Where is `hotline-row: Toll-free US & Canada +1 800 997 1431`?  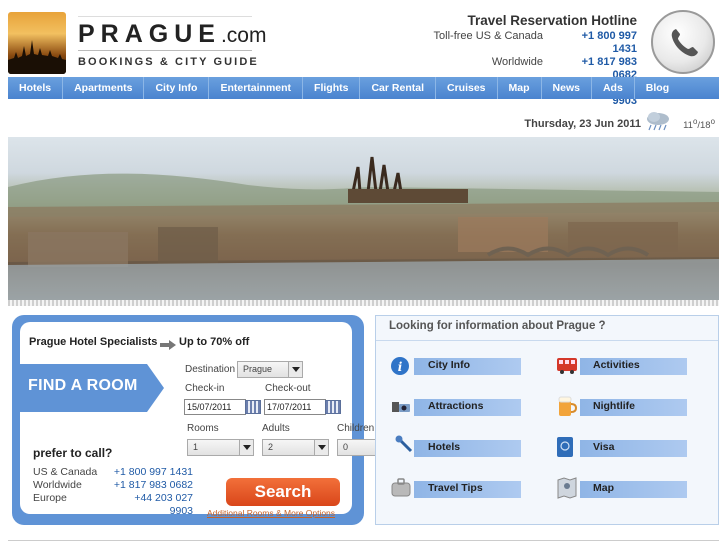
hotline-row: Toll-free US & Canada +1 800 997 1431 is located at coordinates (535, 43).